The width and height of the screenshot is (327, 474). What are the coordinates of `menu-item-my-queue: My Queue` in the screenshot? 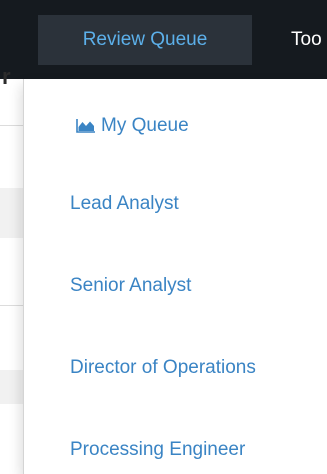 It's located at (132, 126).